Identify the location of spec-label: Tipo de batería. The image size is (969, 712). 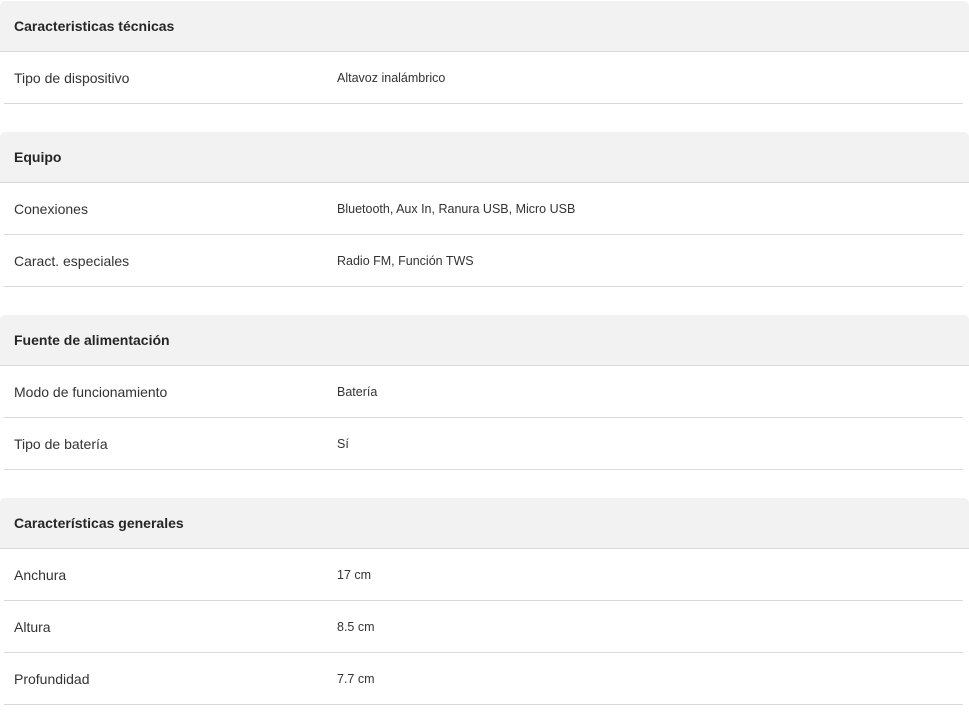
(61, 443).